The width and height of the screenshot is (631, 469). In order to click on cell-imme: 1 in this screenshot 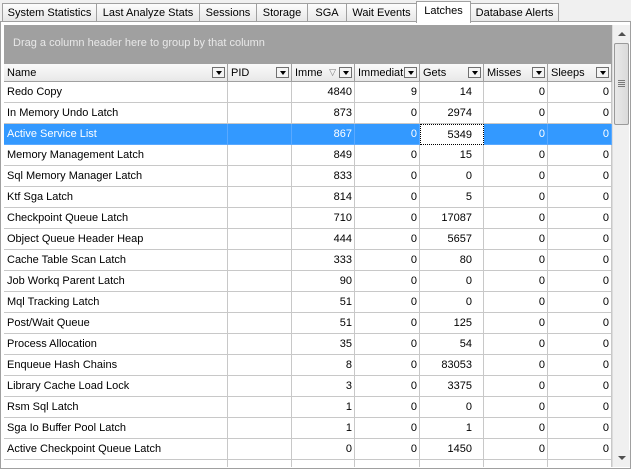, I will do `click(323, 407)`.